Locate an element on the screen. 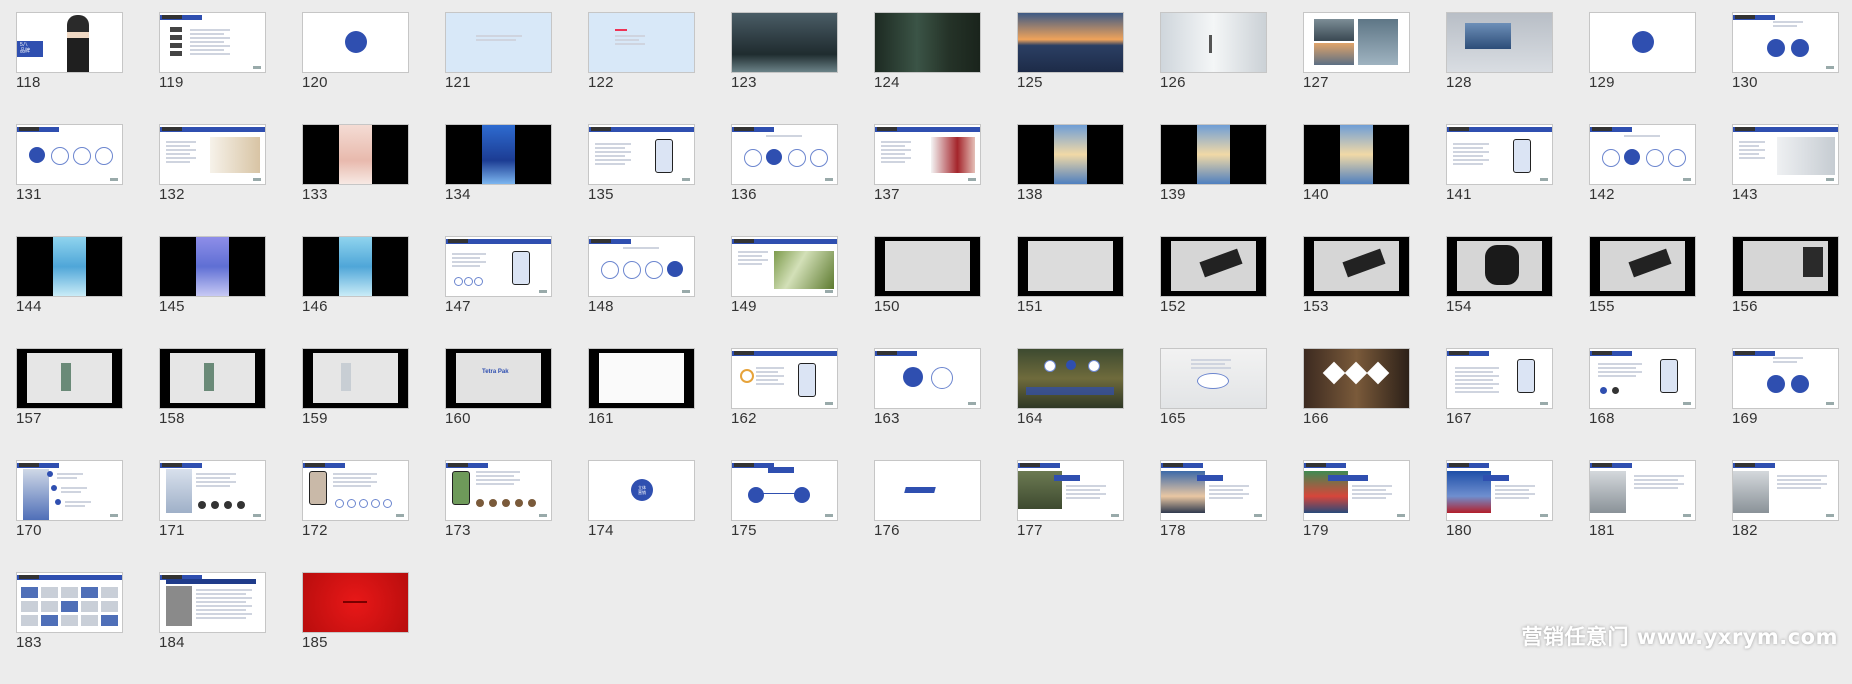 This screenshot has width=1852, height=684. slide-thumbnail: 163 is located at coordinates (927, 404).